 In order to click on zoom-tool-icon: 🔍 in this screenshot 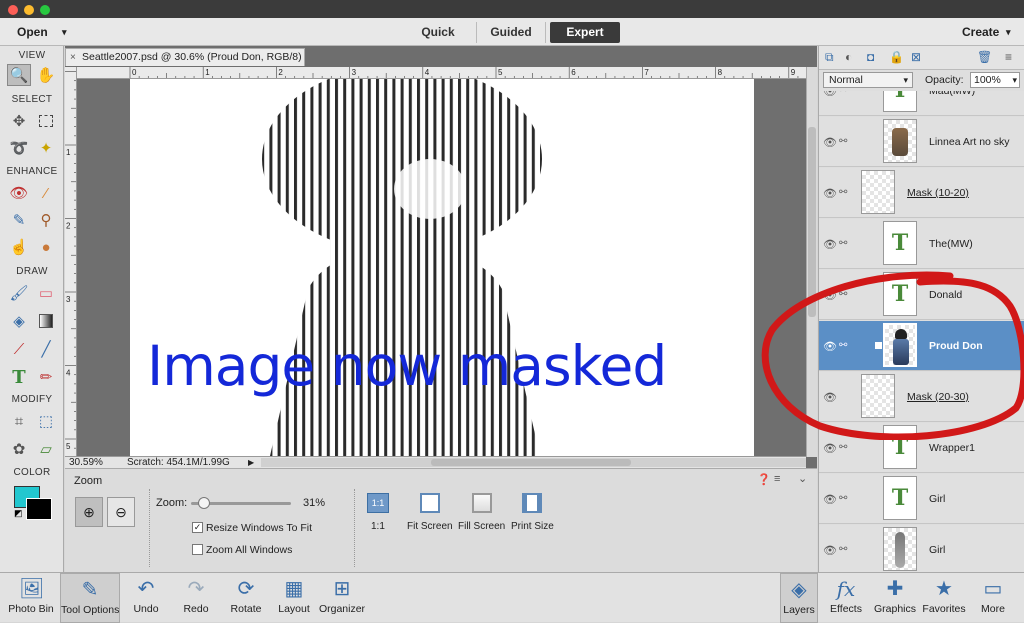, I will do `click(19, 75)`.